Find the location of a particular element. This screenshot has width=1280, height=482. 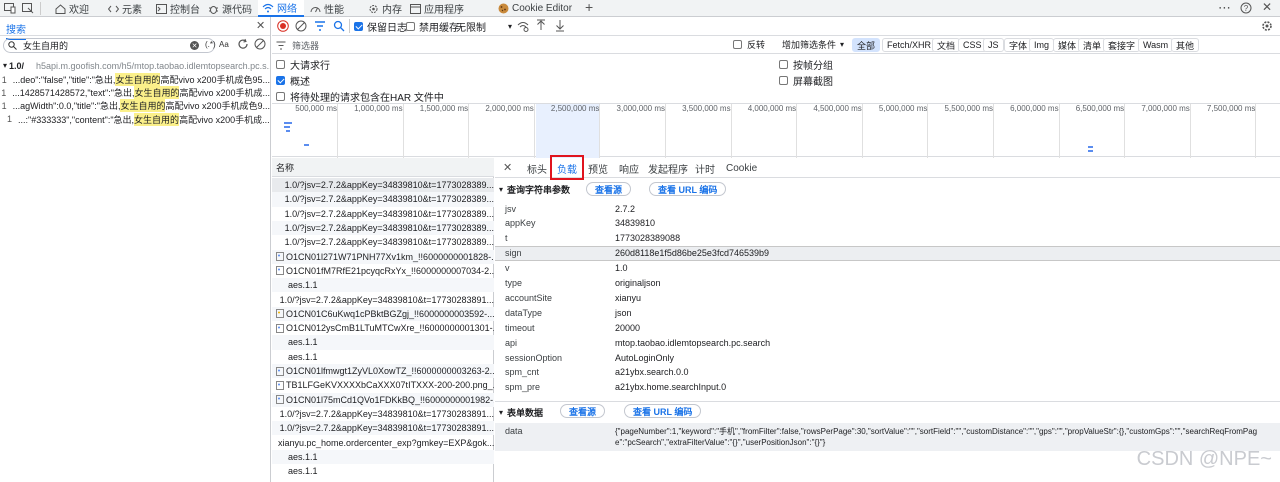

detail-tab-4: 发起程序 is located at coordinates (668, 168).